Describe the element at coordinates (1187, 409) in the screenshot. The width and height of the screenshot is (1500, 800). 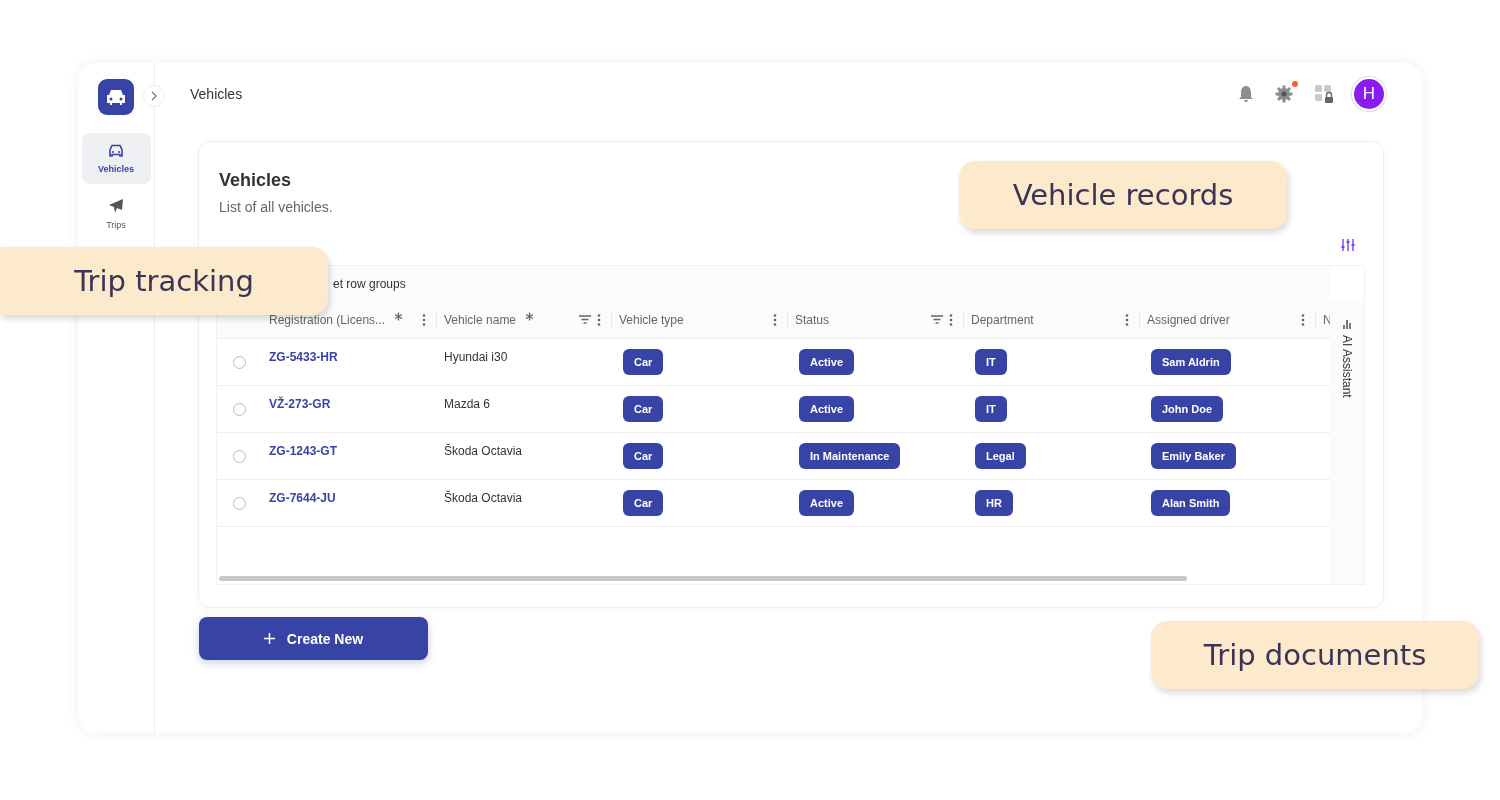
I see `tag: John Doe` at that location.